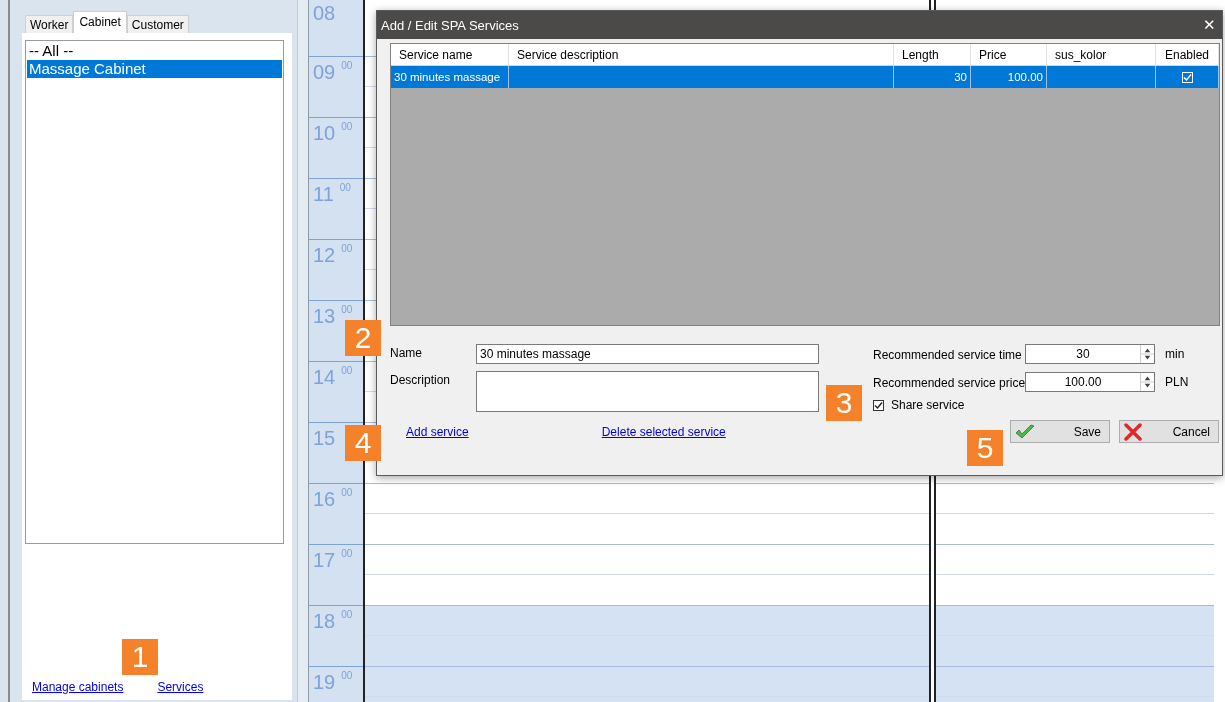 The image size is (1225, 702). Describe the element at coordinates (421, 380) in the screenshot. I see `field-label: Description` at that location.